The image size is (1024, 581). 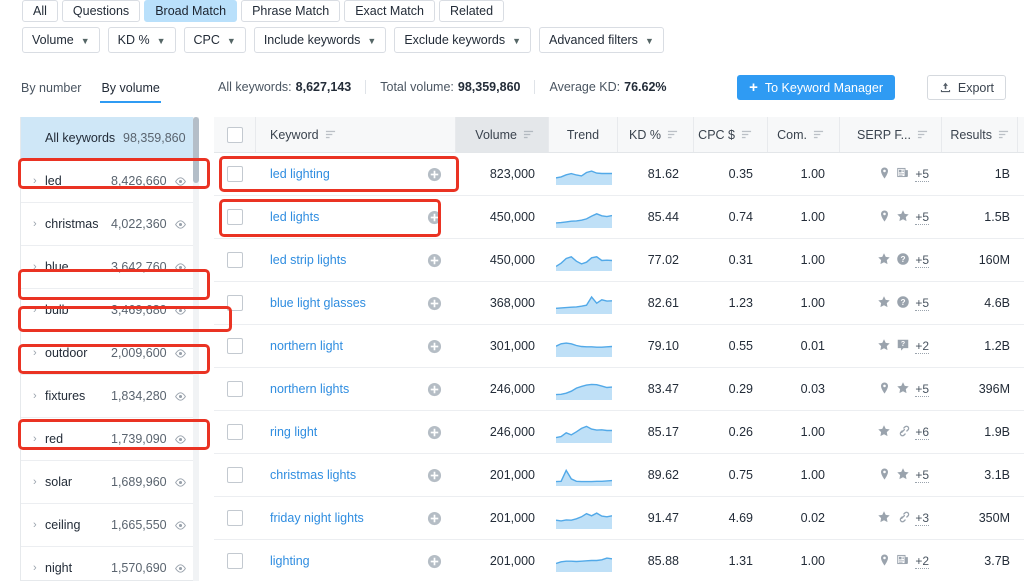 What do you see at coordinates (109, 563) in the screenshot?
I see `sidebar-item-night: › night 1,570,690` at bounding box center [109, 563].